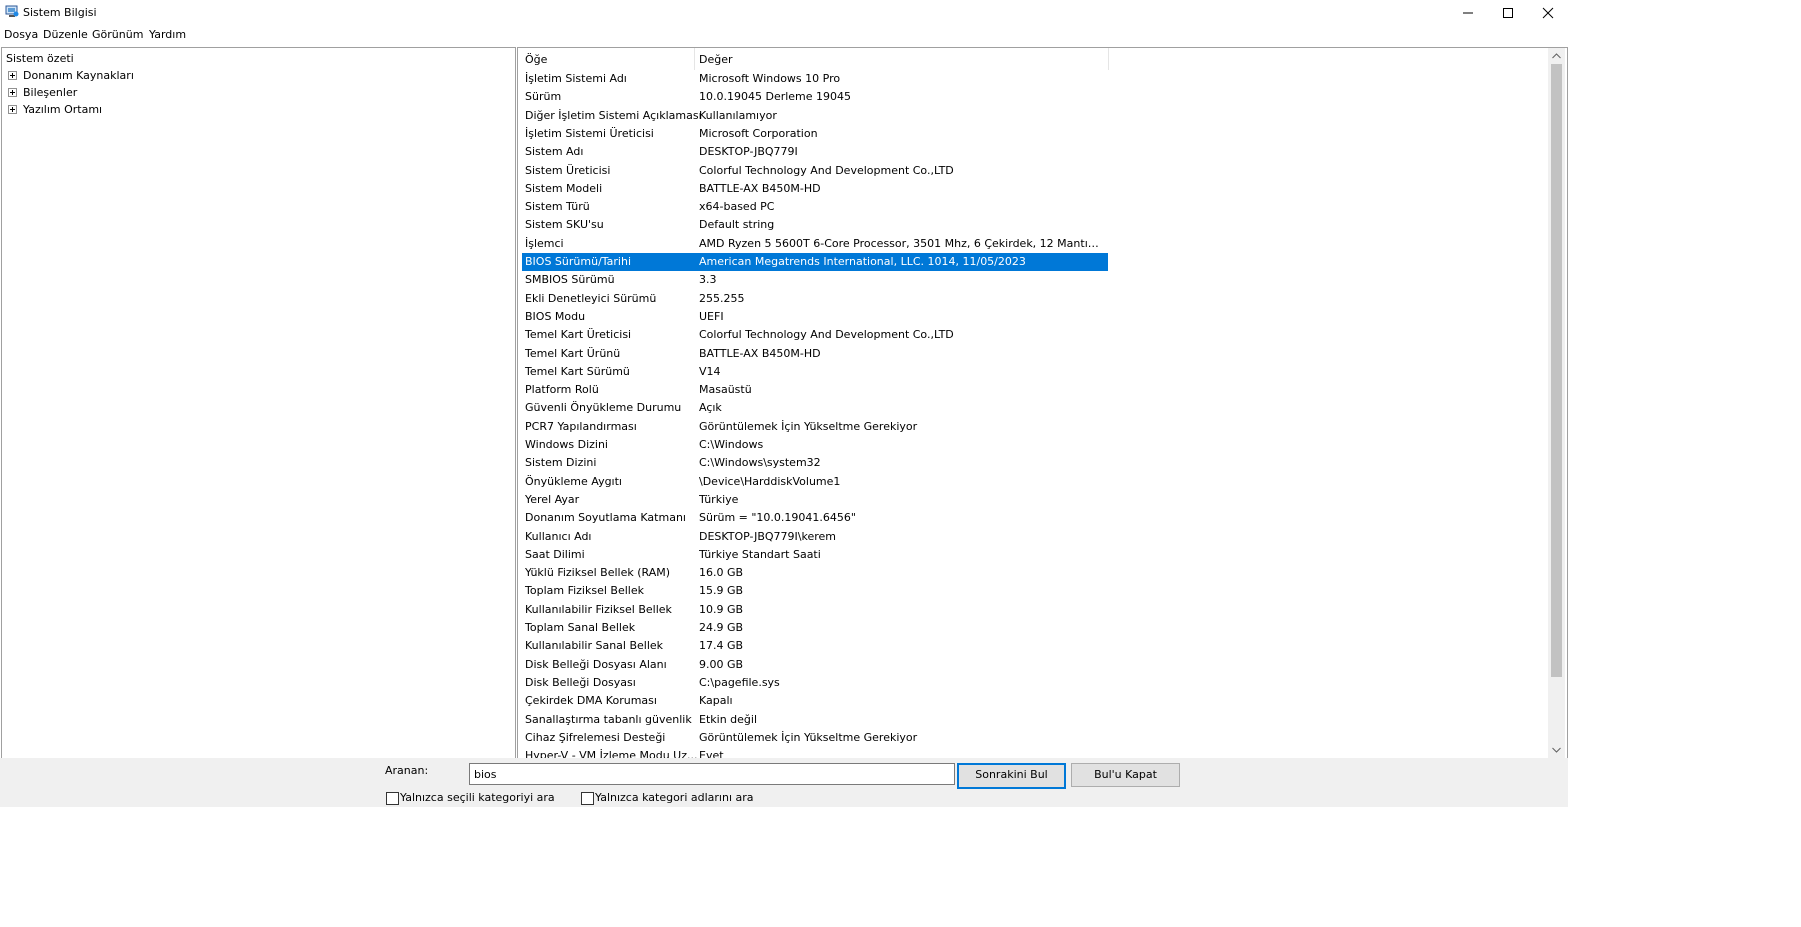  Describe the element at coordinates (815, 152) in the screenshot. I see `table-row: Sistem Adı DESKTOP-JBQ779I` at that location.